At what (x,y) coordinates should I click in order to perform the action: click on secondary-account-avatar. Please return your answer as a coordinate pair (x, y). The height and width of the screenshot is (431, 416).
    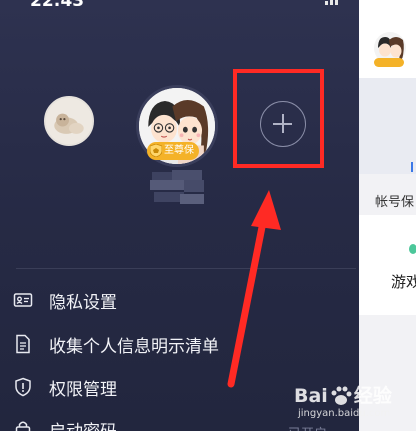
    Looking at the image, I should click on (69, 121).